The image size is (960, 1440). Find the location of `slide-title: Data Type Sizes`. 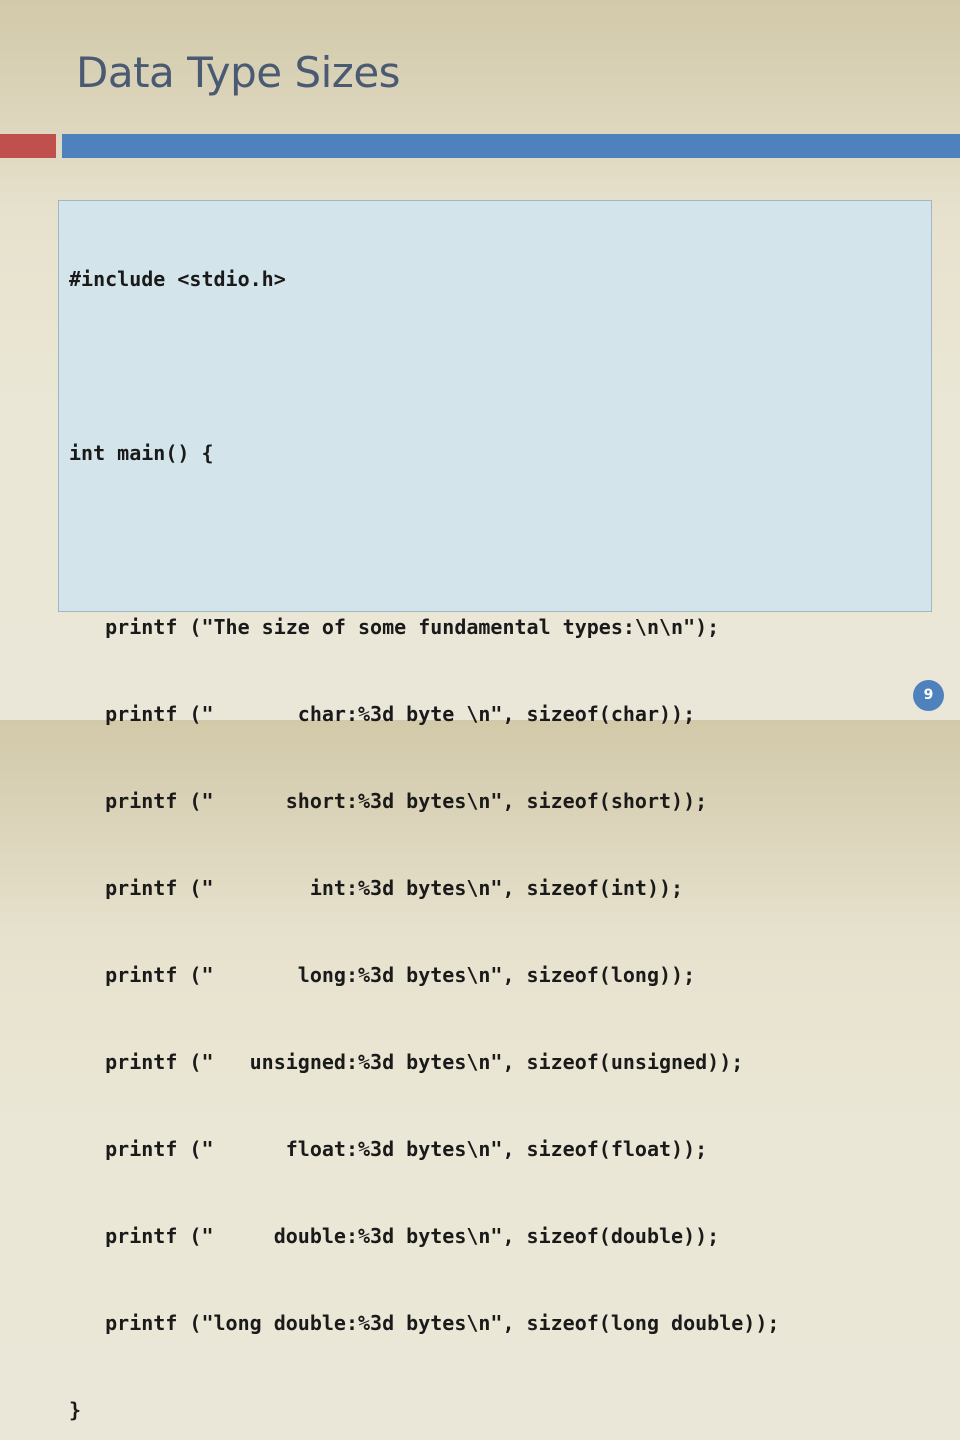

slide-title: Data Type Sizes is located at coordinates (238, 72).